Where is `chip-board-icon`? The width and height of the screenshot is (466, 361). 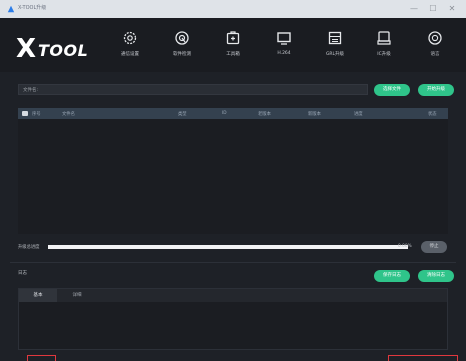
chip-board-icon is located at coordinates (335, 38).